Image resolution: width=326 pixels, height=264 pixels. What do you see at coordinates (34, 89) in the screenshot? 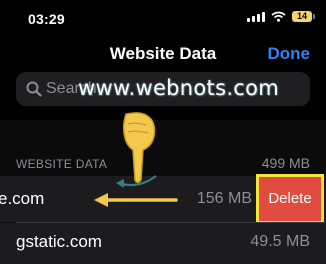
I see `search-icon` at bounding box center [34, 89].